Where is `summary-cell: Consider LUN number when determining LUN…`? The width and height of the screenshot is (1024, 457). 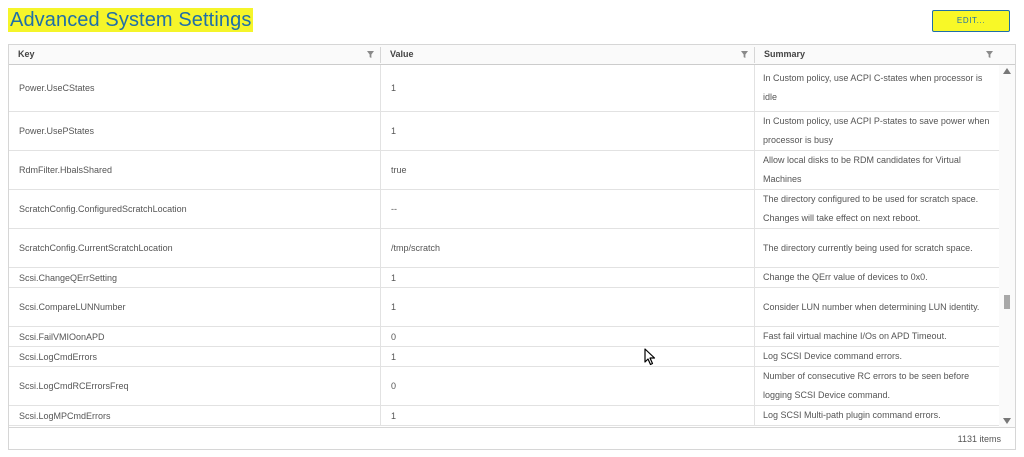 summary-cell: Consider LUN number when determining LUN… is located at coordinates (876, 307).